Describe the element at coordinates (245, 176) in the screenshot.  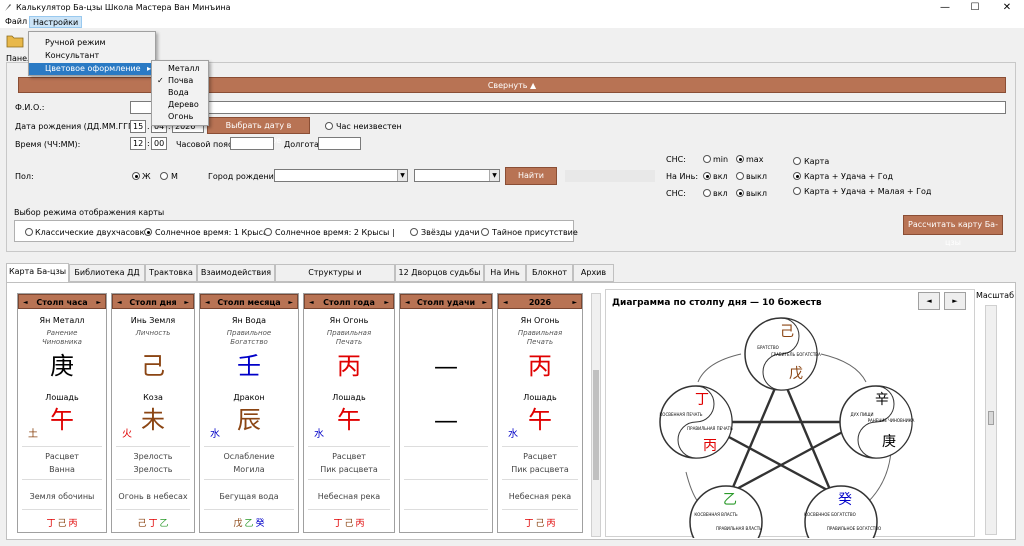
I see `city-label: Город рождения:` at that location.